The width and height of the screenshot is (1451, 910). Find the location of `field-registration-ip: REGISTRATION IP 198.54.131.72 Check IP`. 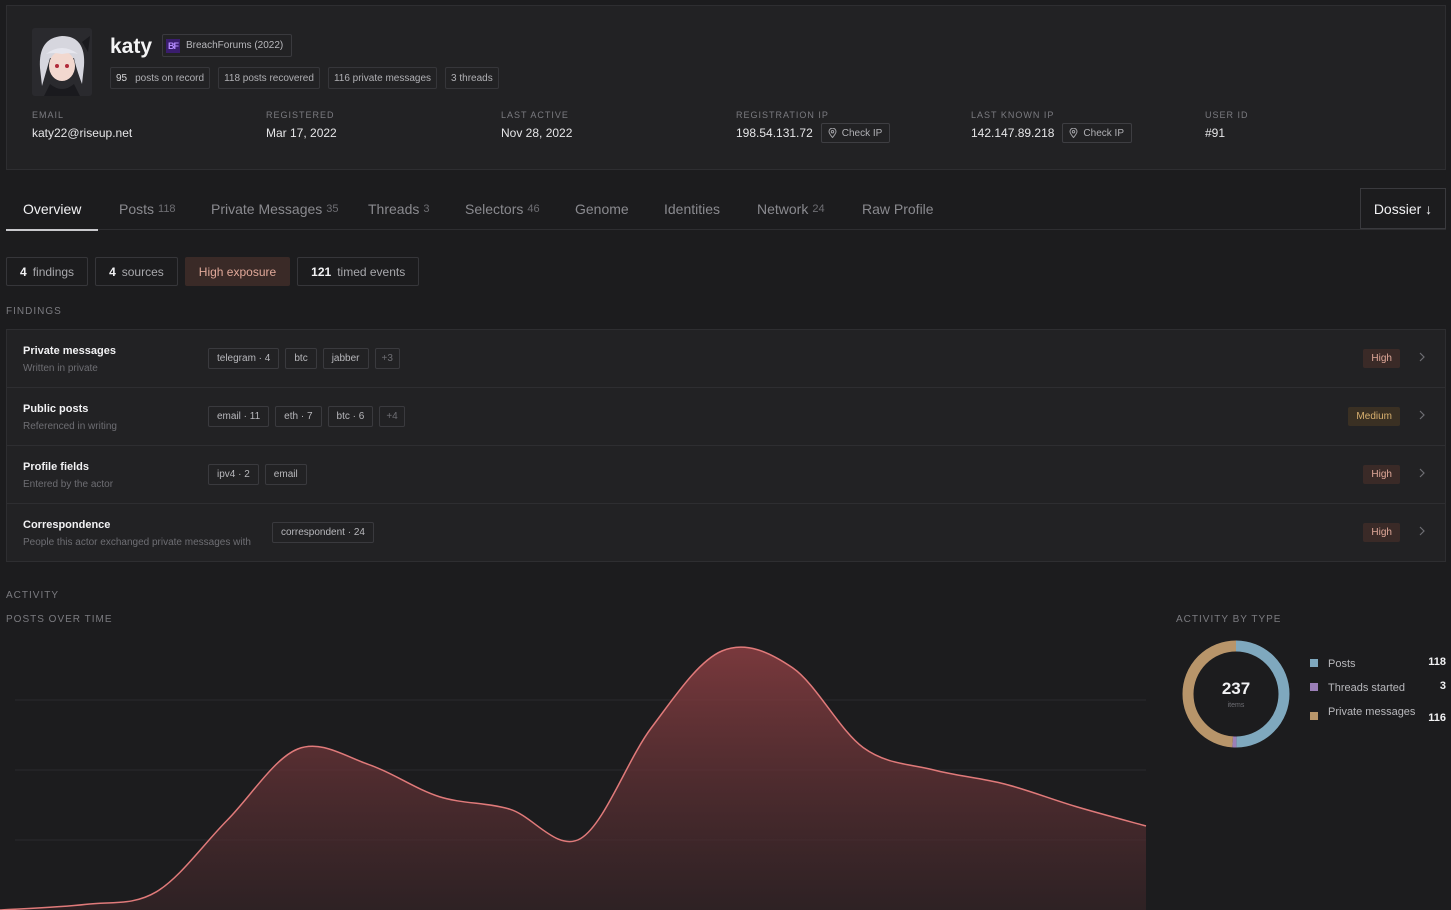

field-registration-ip: REGISTRATION IP 198.54.131.72 Check IP is located at coordinates (813, 126).